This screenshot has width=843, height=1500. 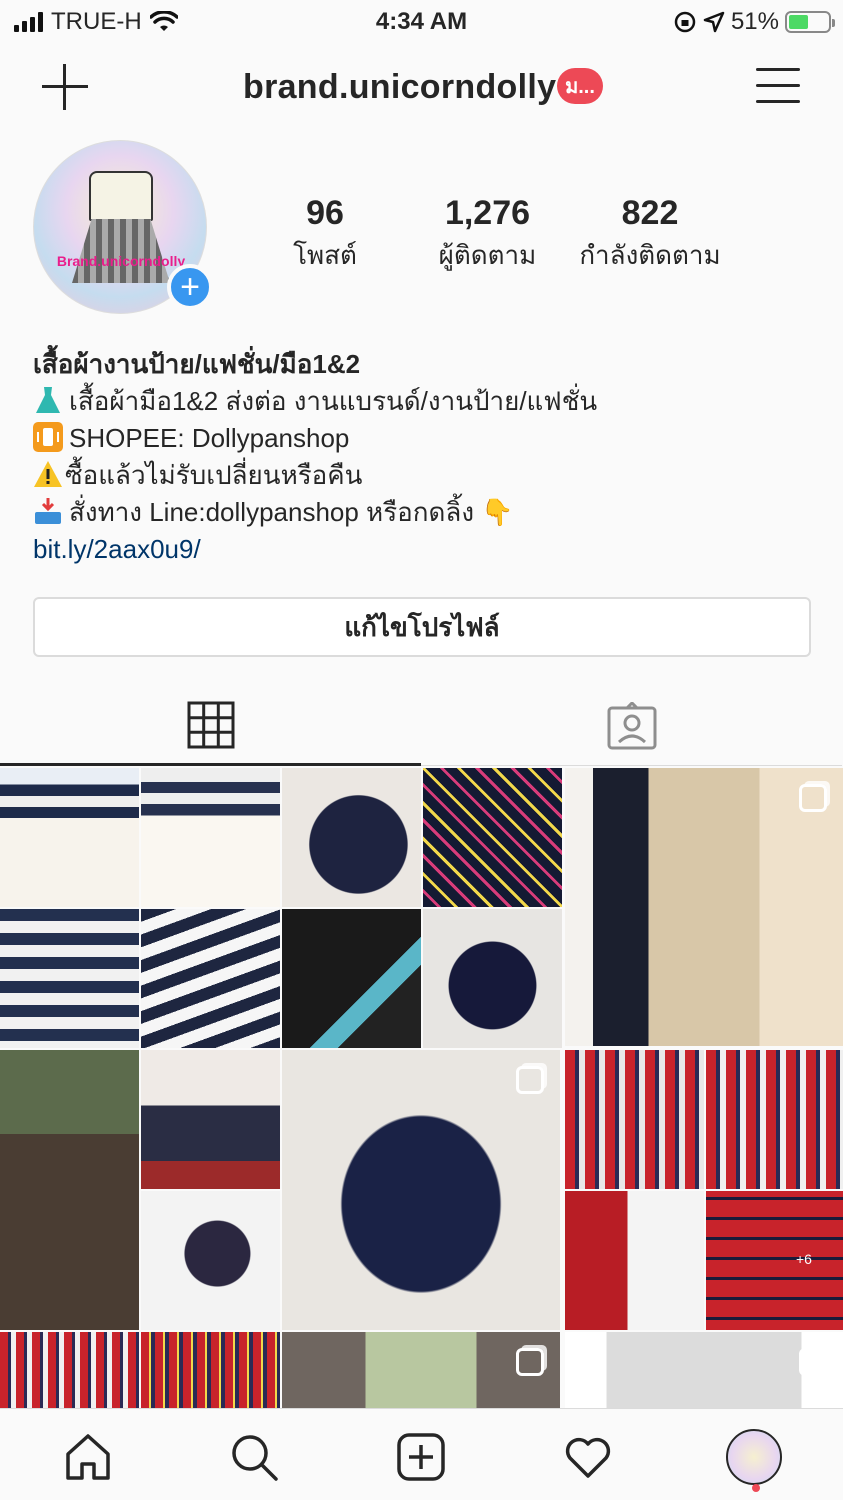 What do you see at coordinates (48, 437) in the screenshot?
I see `vibration-mode-emoji-icon` at bounding box center [48, 437].